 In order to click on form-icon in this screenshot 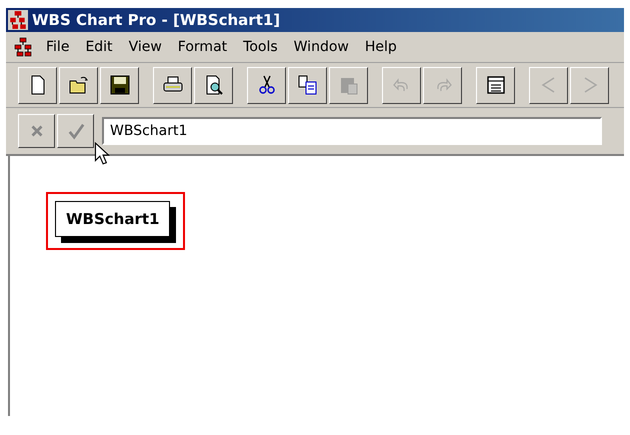, I will do `click(496, 85)`.